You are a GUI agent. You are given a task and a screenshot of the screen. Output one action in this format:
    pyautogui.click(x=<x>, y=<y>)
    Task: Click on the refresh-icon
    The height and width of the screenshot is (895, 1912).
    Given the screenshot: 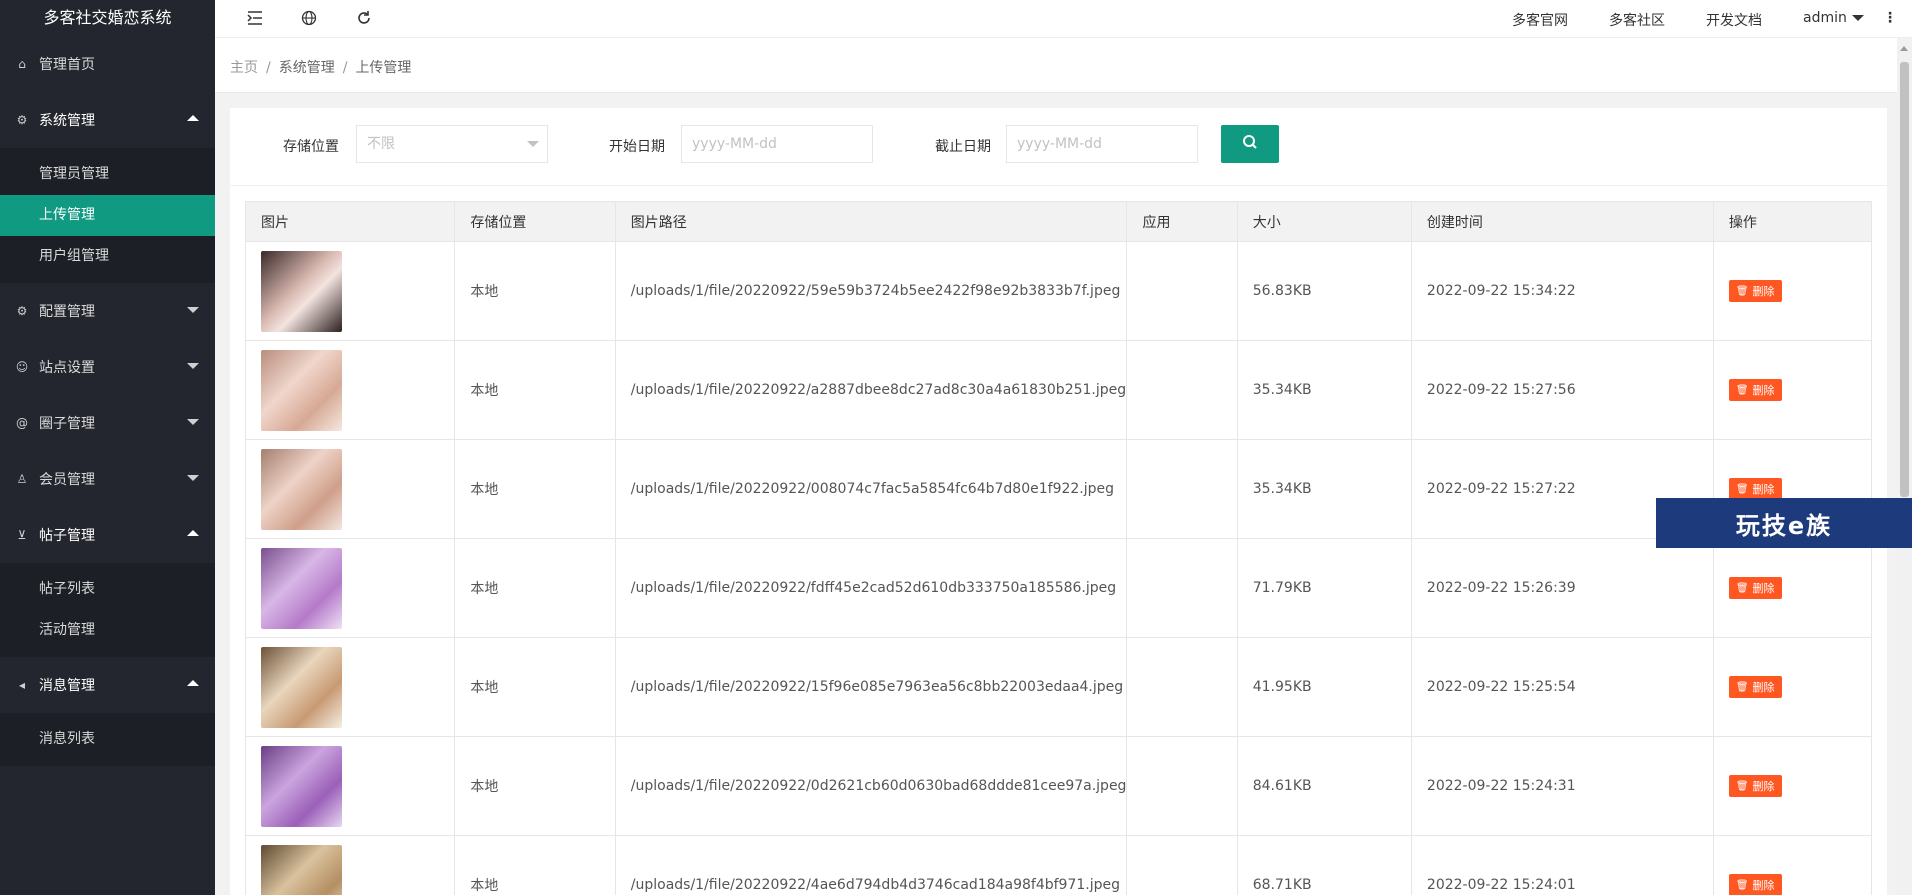 What is the action you would take?
    pyautogui.click(x=364, y=18)
    